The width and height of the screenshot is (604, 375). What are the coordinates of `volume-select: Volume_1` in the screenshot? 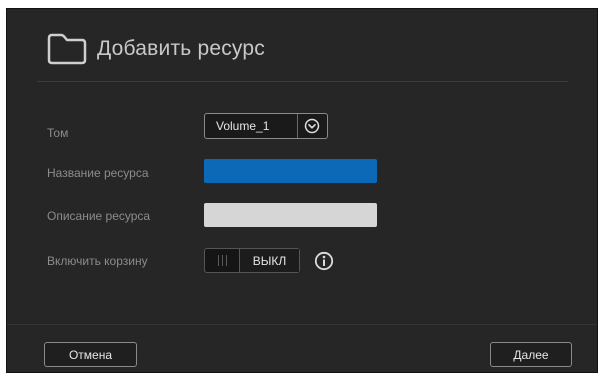 It's located at (266, 126).